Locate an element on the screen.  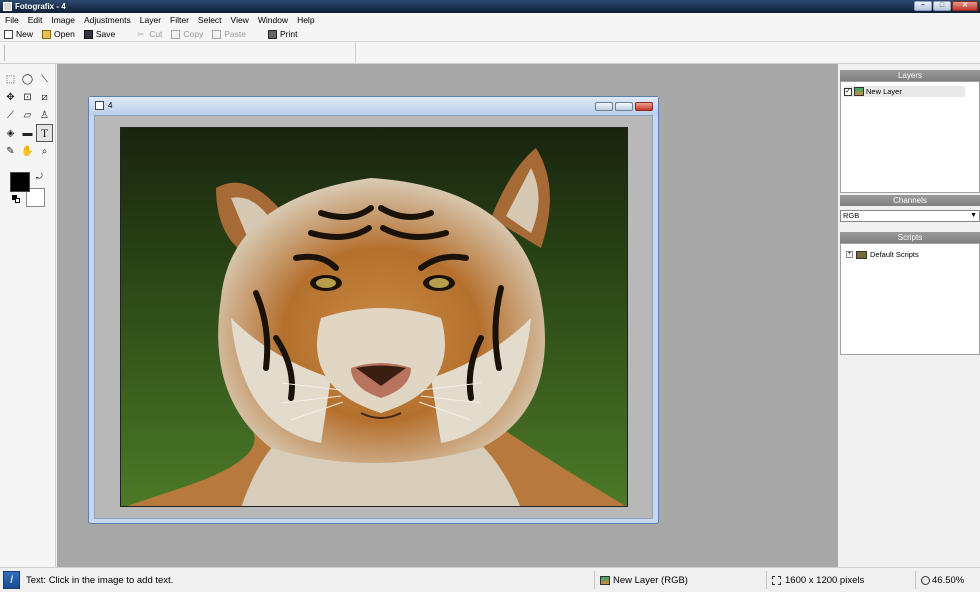
new-button: New is located at coordinates (18, 34).